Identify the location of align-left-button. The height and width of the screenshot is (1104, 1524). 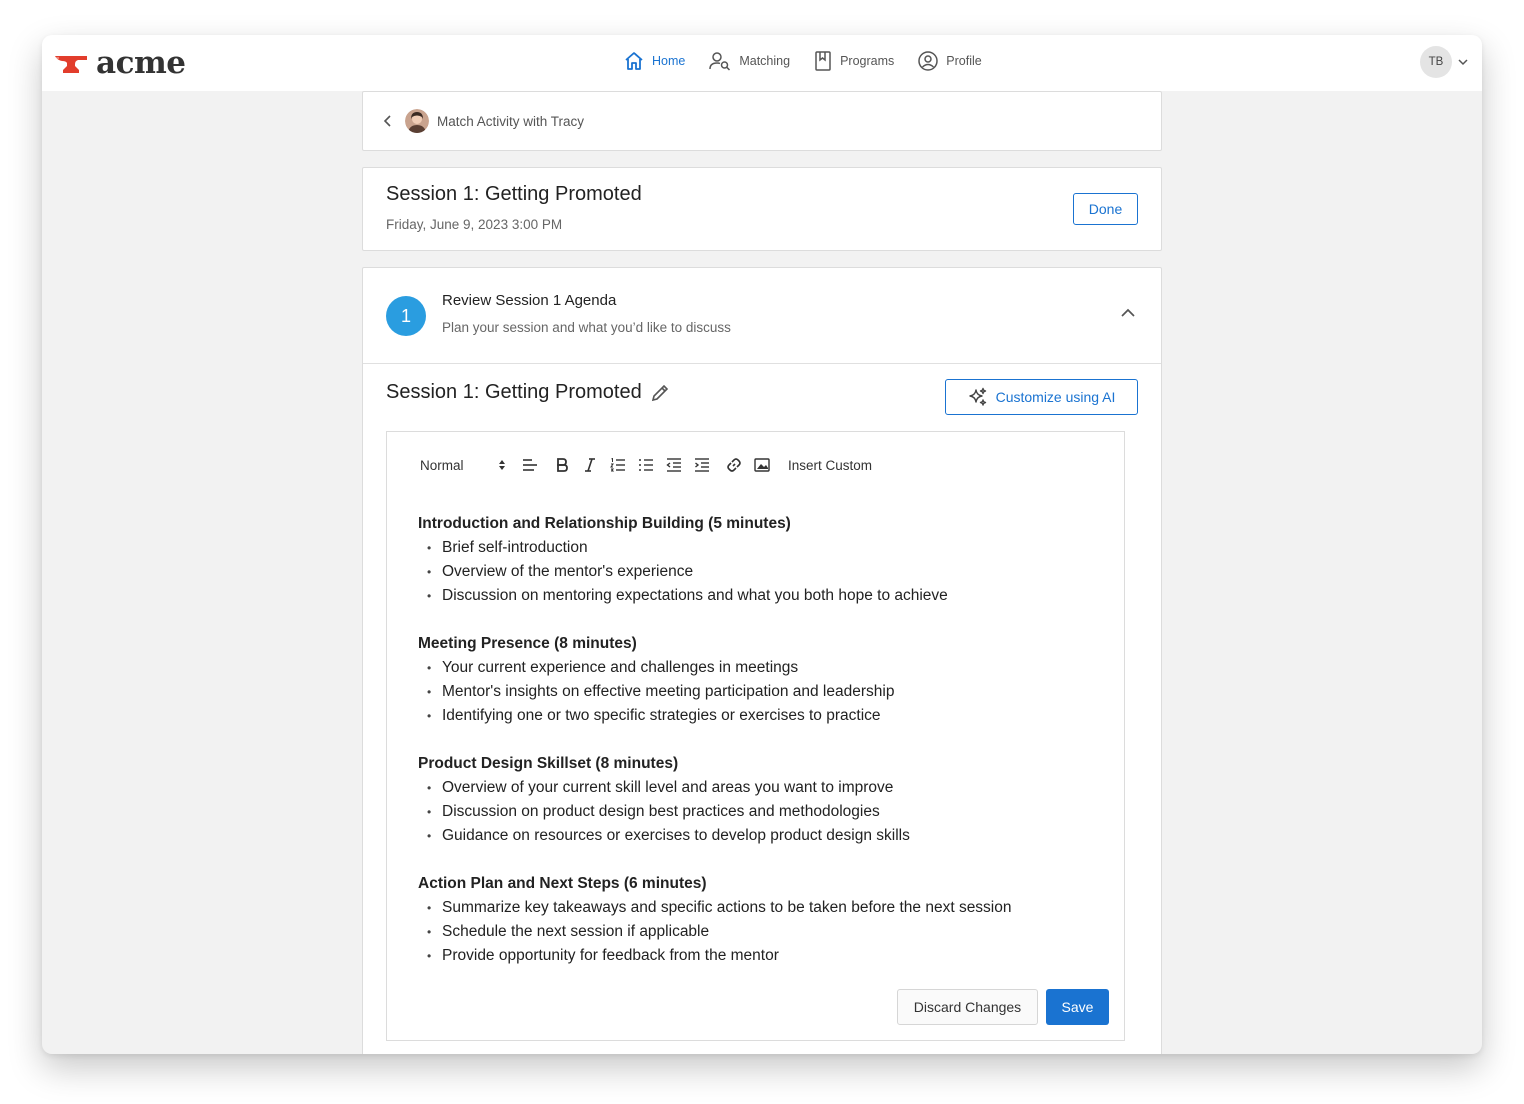
(530, 465).